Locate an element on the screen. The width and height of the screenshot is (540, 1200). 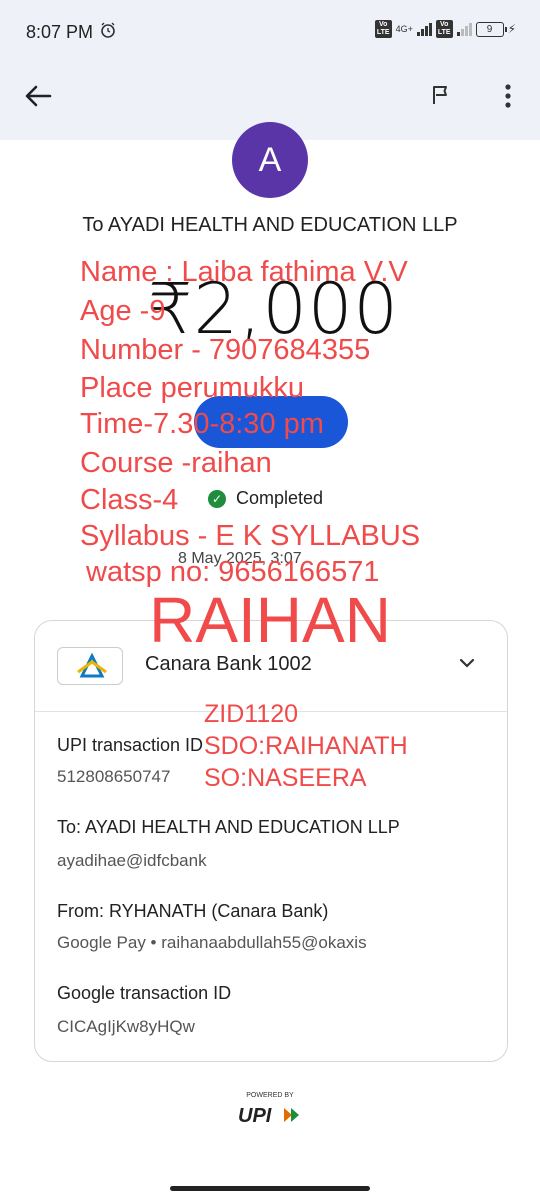
overlay-age: Age -9 is located at coordinates (123, 311).